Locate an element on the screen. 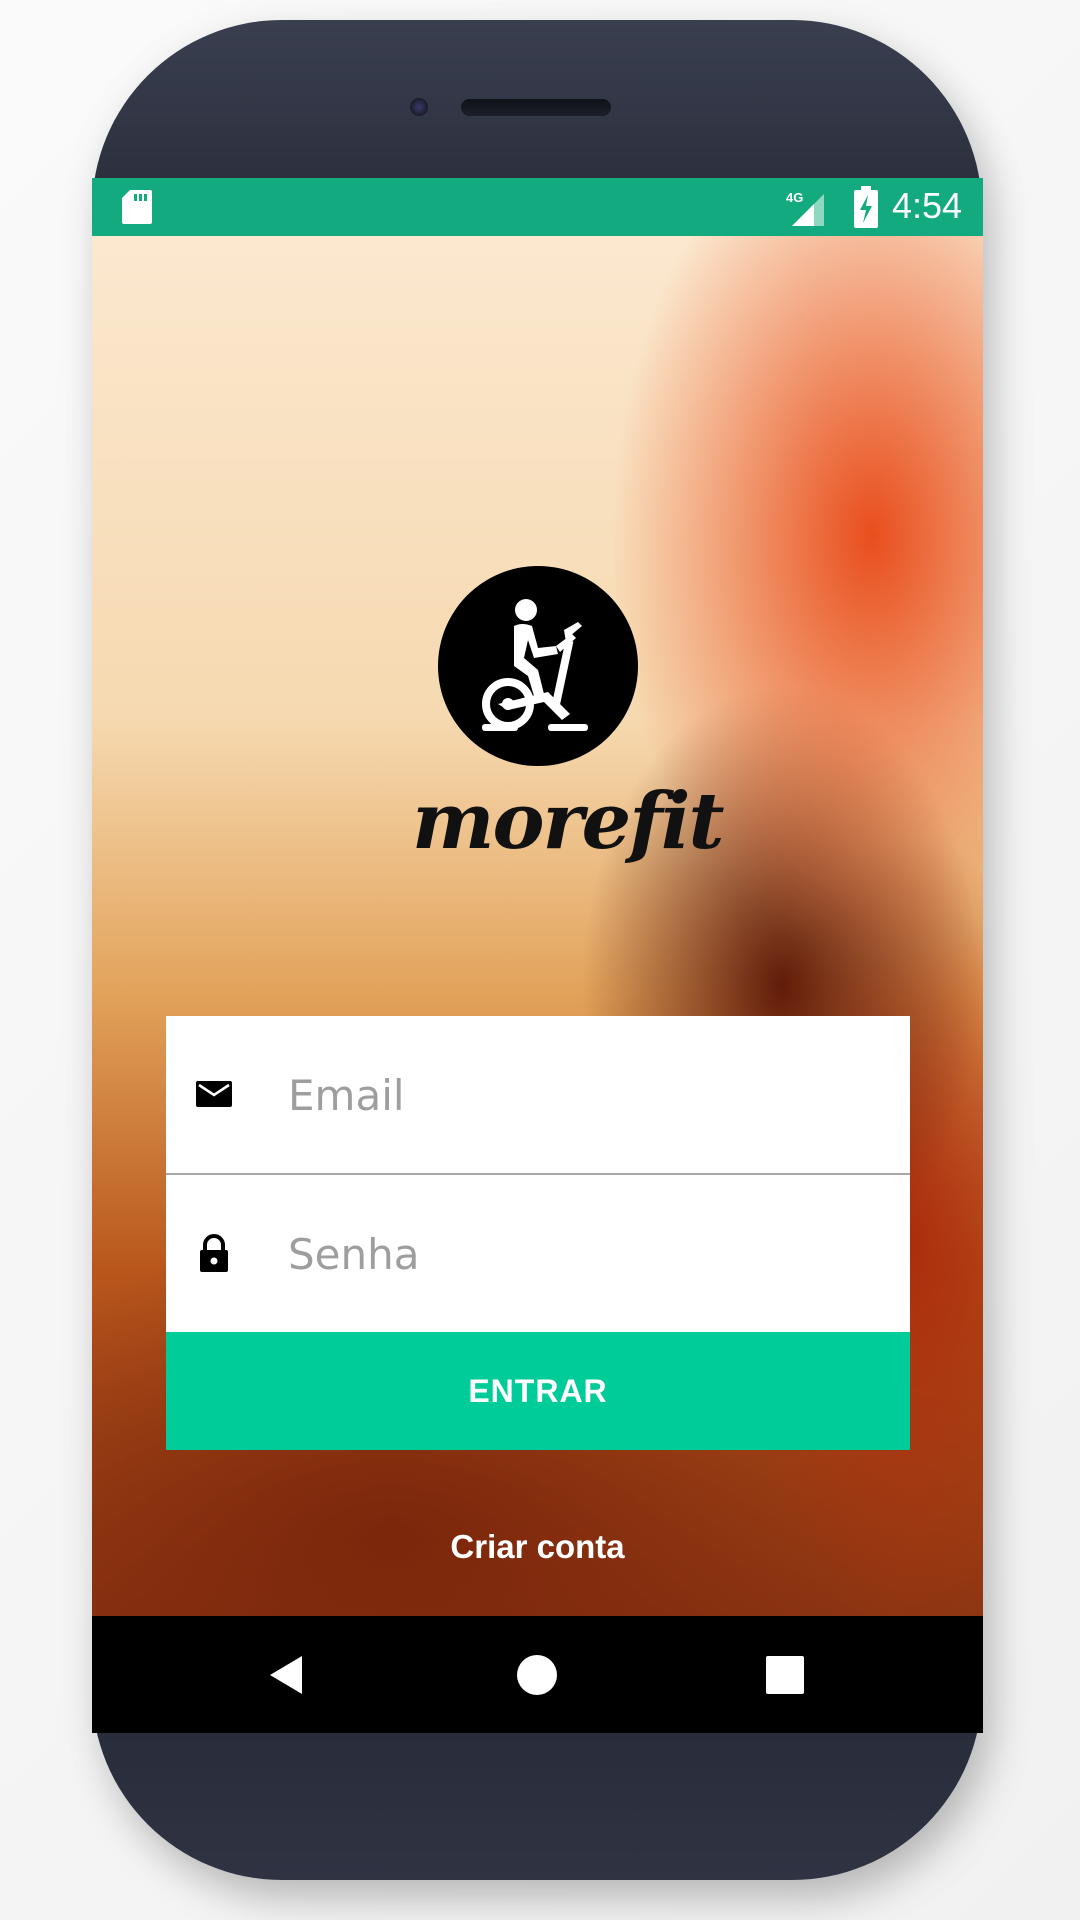 Image resolution: width=1080 pixels, height=1920 pixels. mail-icon is located at coordinates (214, 1094).